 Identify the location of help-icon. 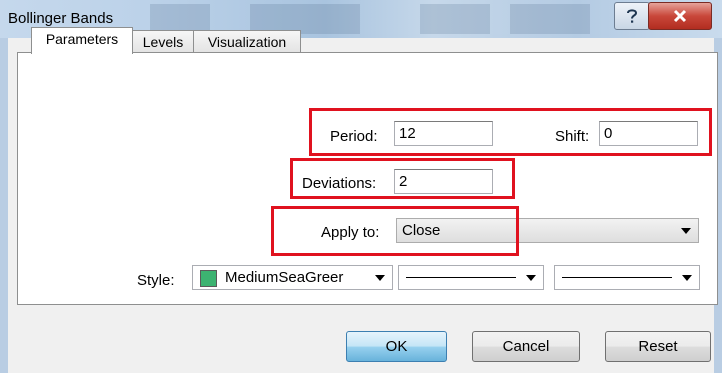
(632, 16).